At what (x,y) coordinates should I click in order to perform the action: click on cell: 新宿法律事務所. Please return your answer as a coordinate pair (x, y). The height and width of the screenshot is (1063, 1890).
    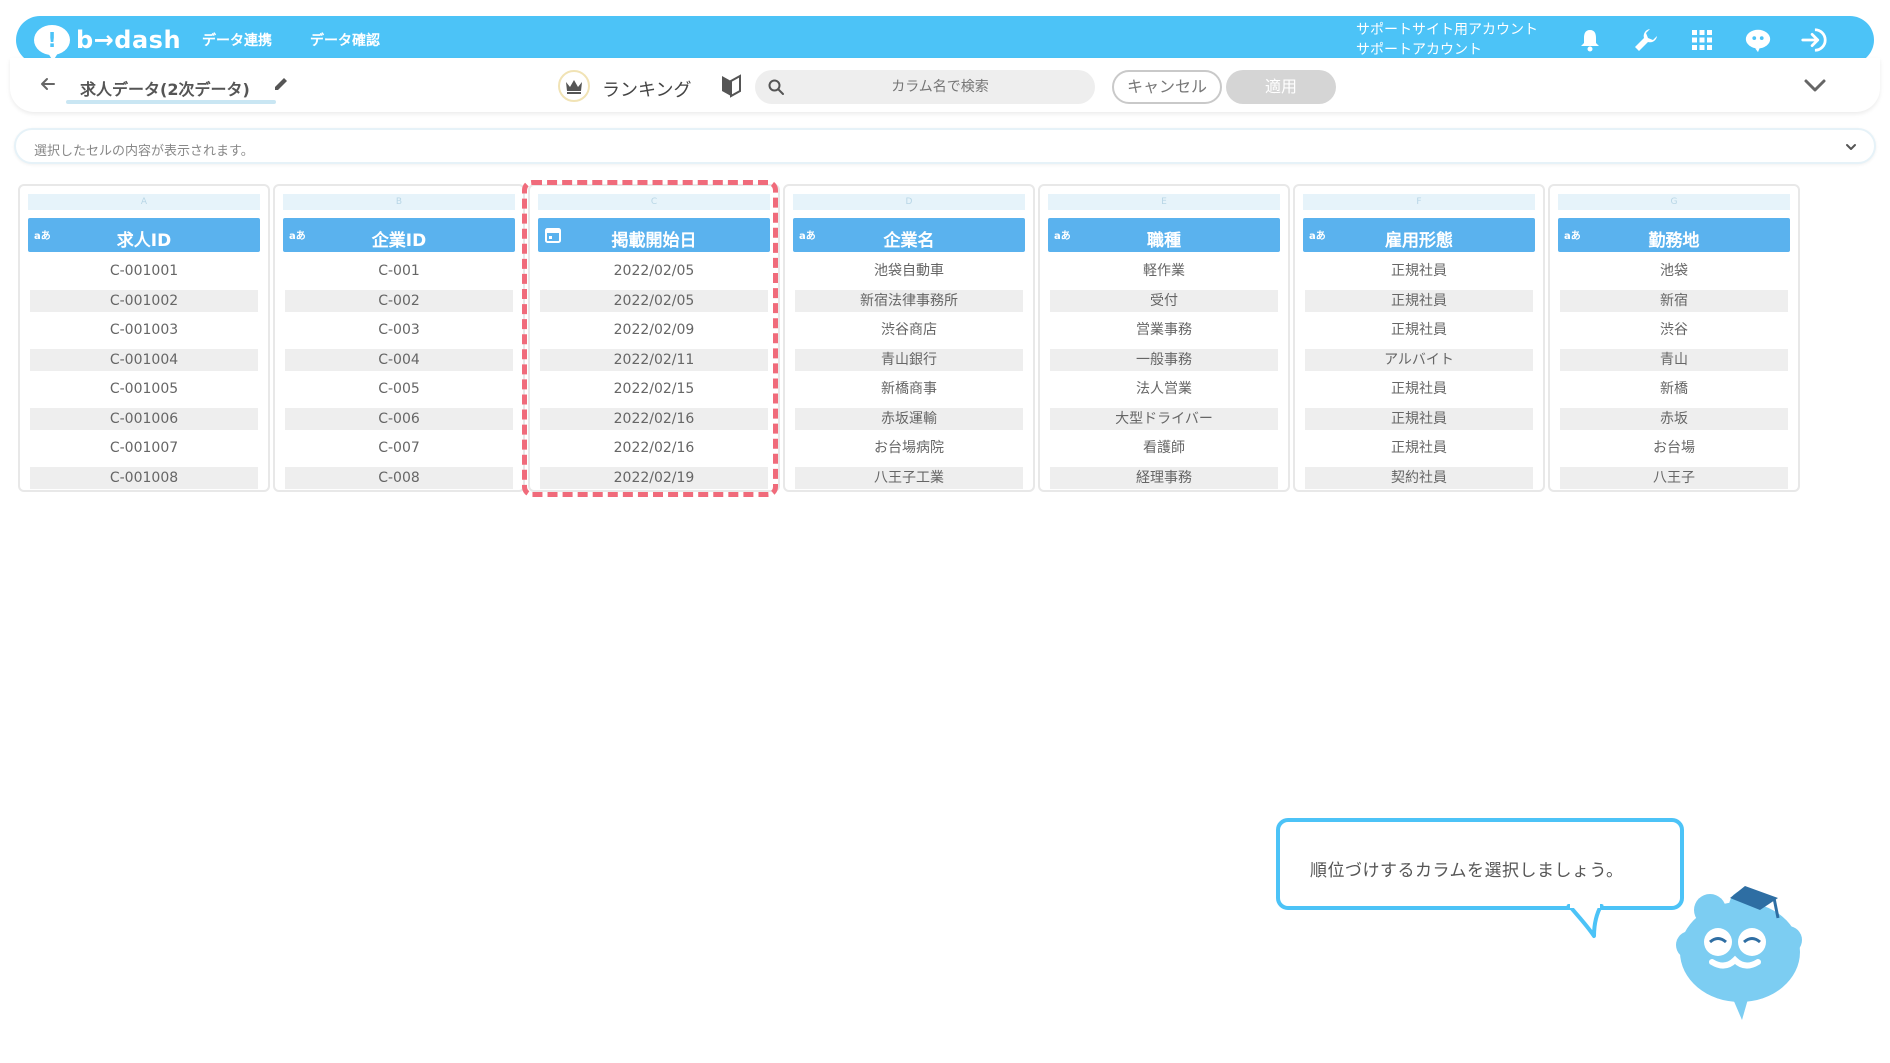
    Looking at the image, I should click on (909, 300).